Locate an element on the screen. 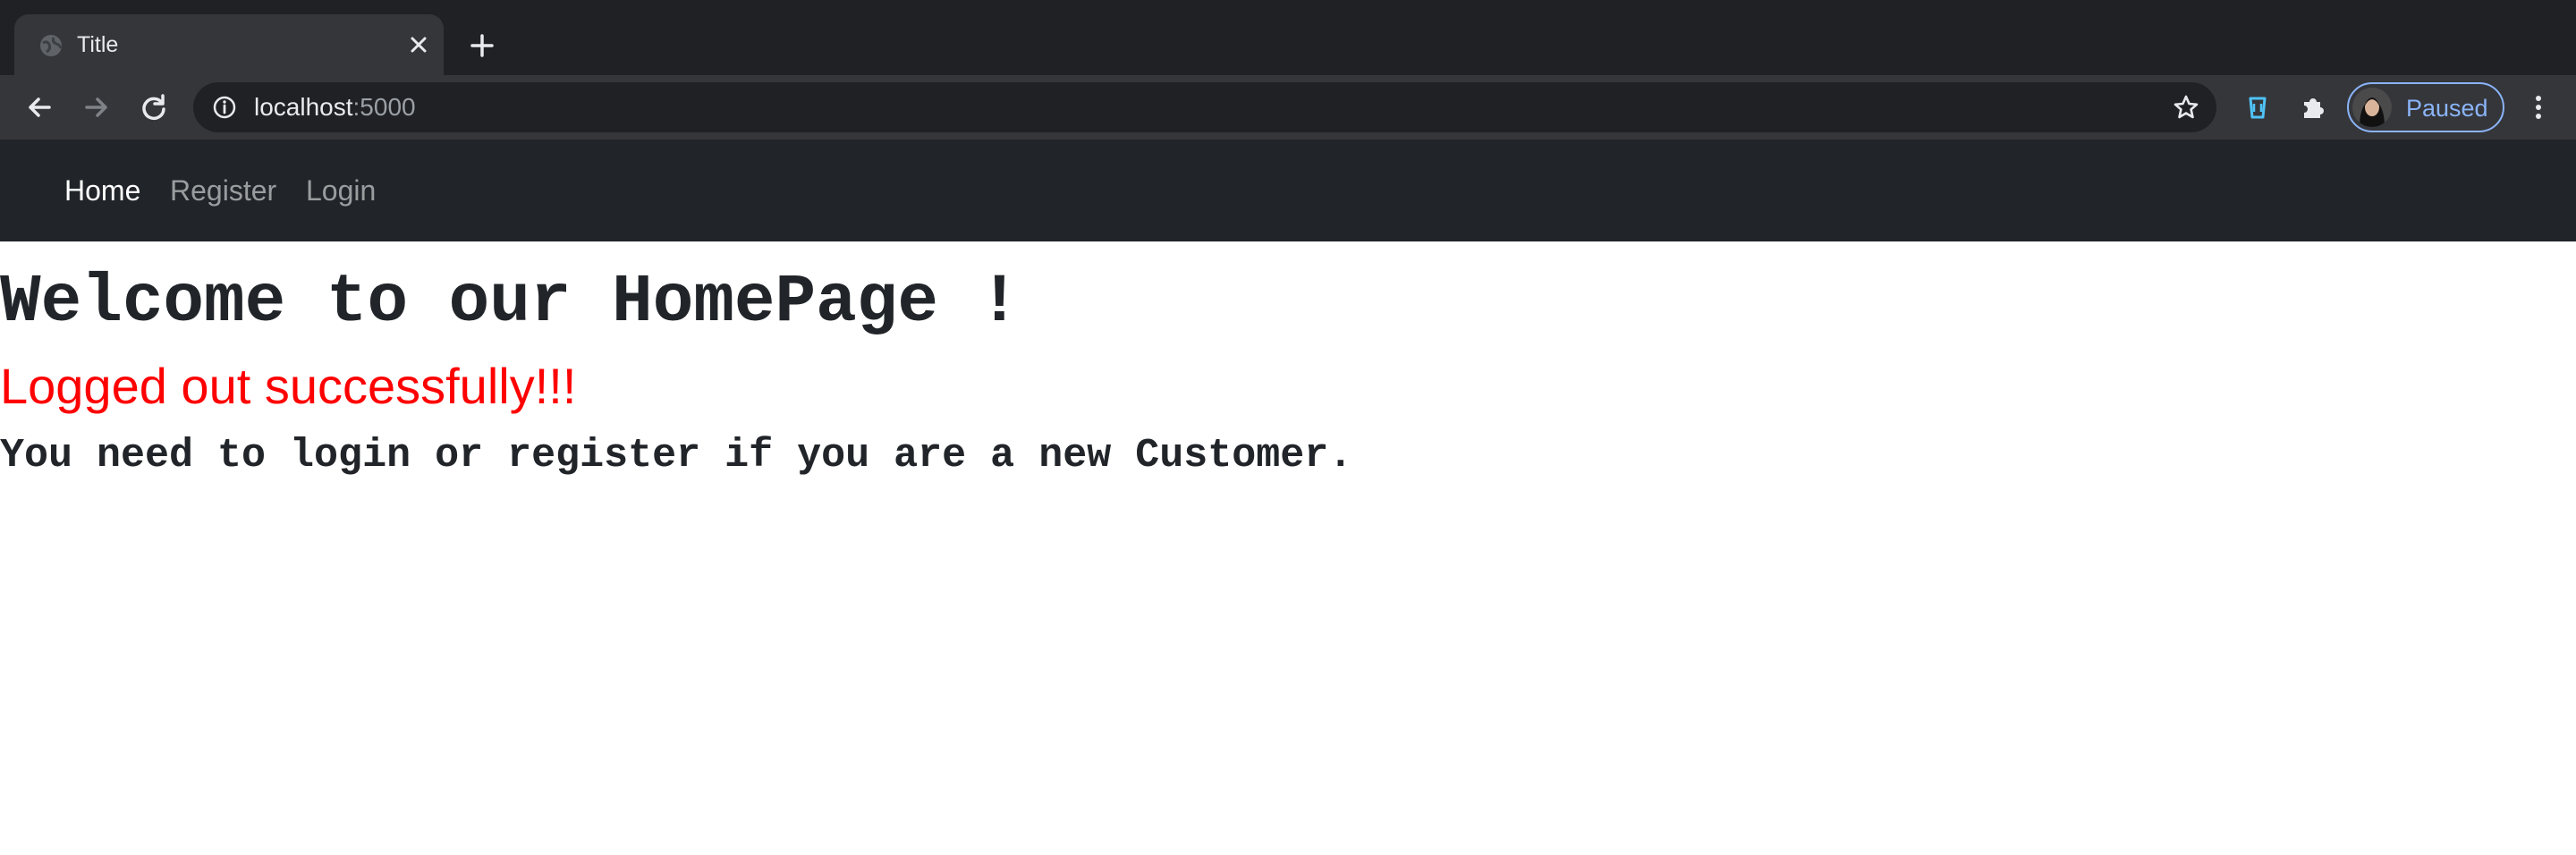 Image resolution: width=2576 pixels, height=855 pixels. browser-toolbar: localhost:5000 Paused is located at coordinates (1288, 107).